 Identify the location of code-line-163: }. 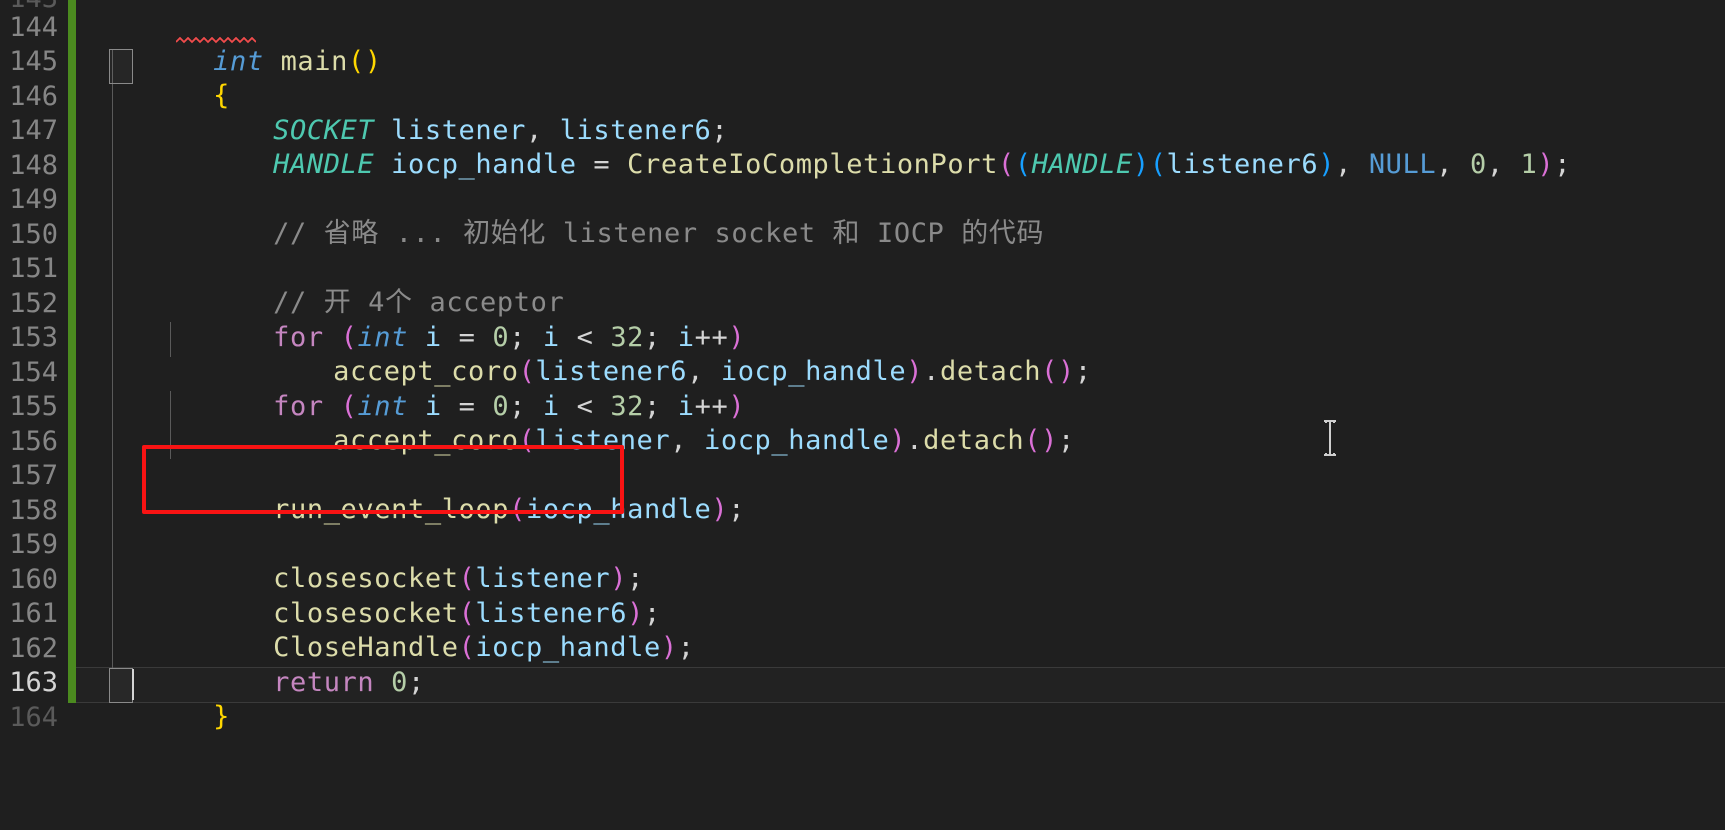
(900, 699).